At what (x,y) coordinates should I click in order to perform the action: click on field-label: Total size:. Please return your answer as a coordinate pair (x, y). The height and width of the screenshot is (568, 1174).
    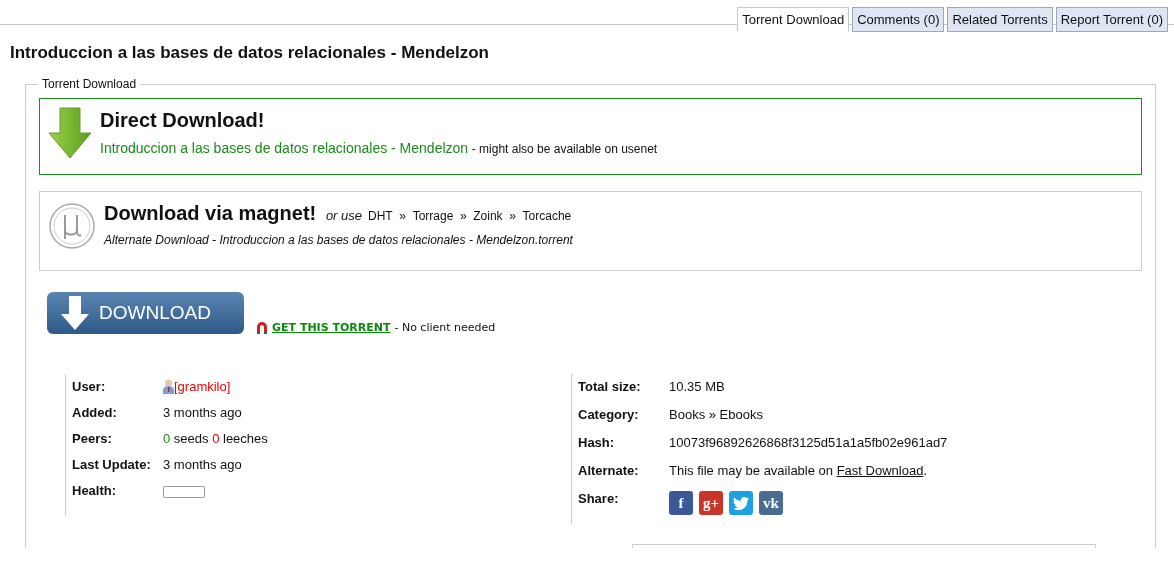
    Looking at the image, I should click on (610, 386).